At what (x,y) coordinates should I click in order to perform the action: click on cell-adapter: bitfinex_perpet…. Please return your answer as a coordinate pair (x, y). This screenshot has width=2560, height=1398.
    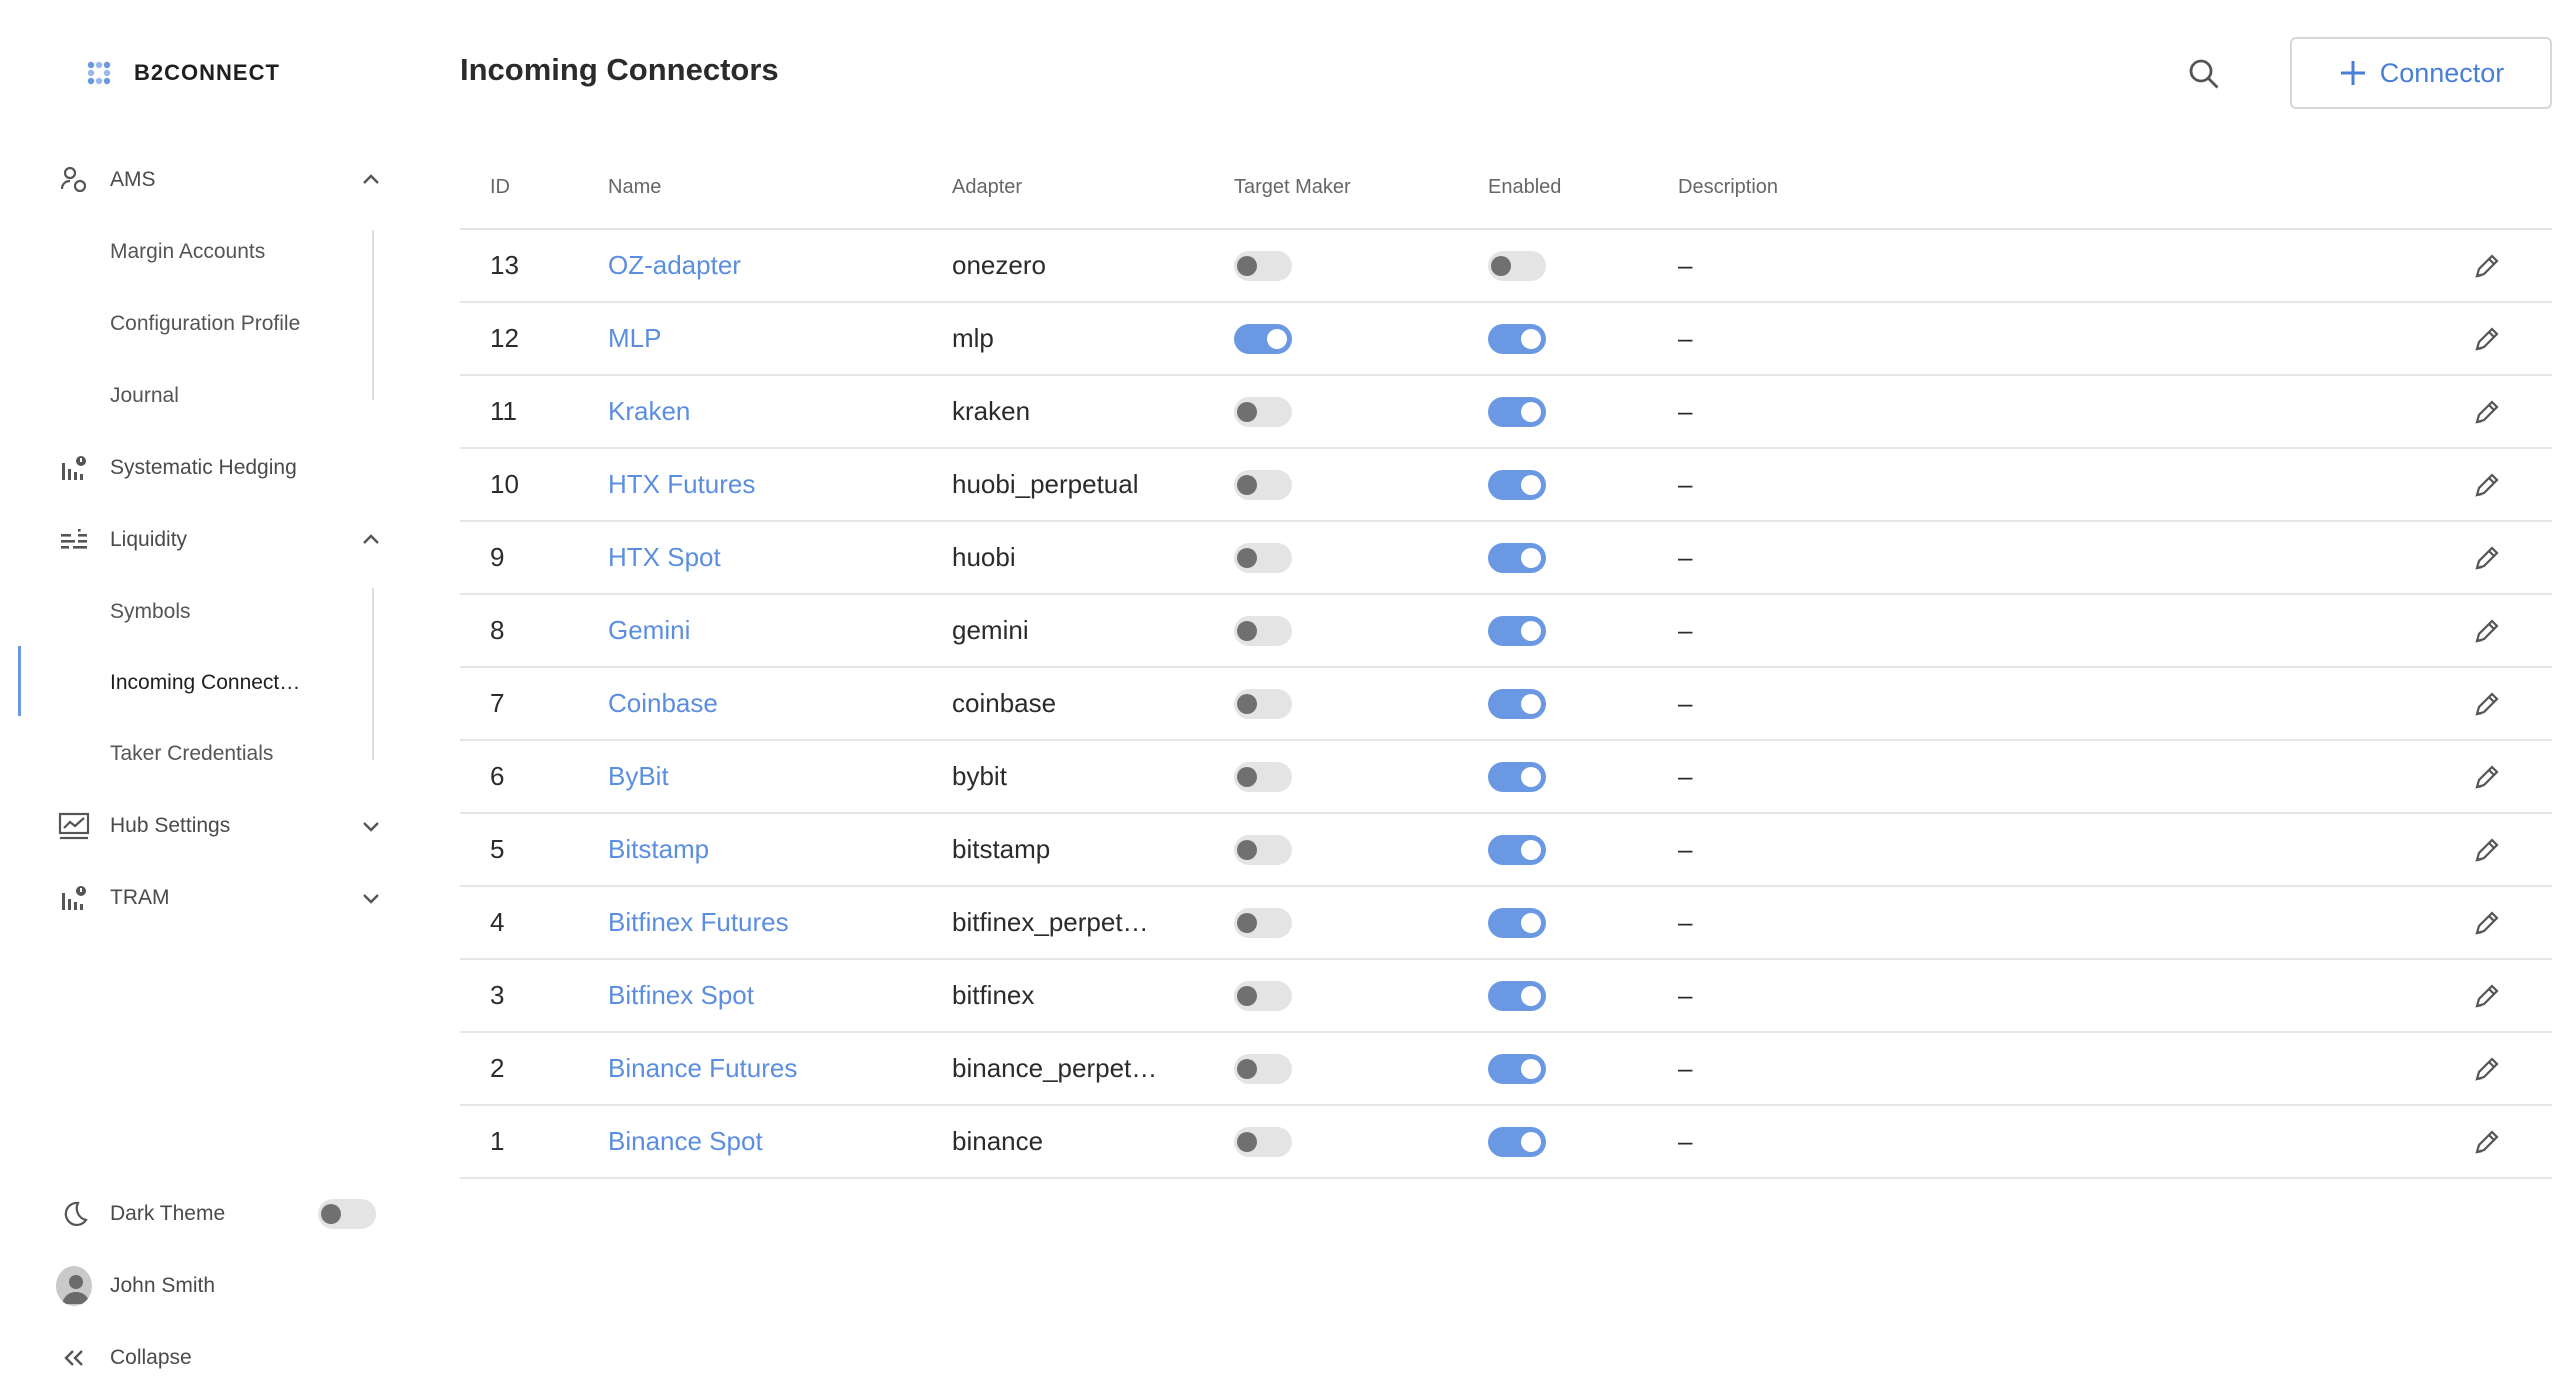
    Looking at the image, I should click on (1050, 922).